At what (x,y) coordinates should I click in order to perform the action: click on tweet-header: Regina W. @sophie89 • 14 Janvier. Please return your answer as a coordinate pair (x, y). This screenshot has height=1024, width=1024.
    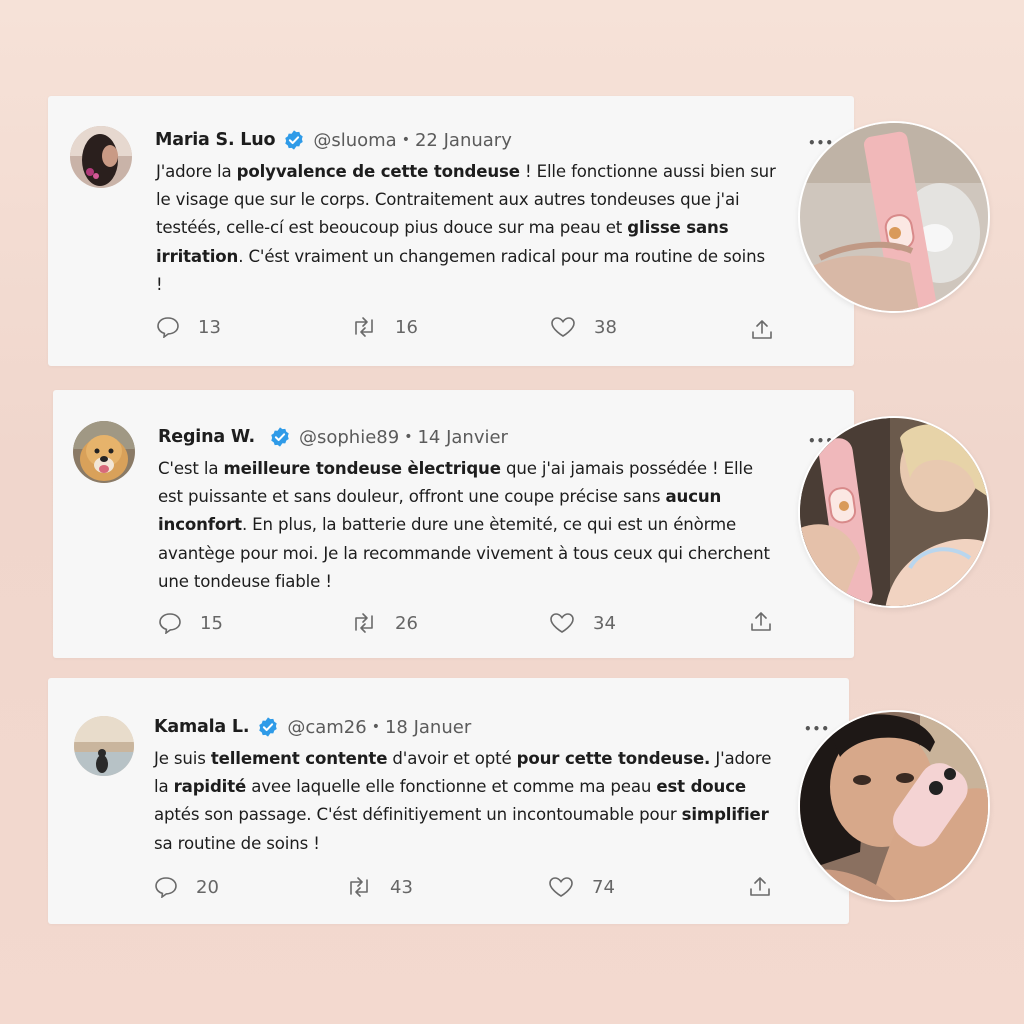
    Looking at the image, I should click on (333, 437).